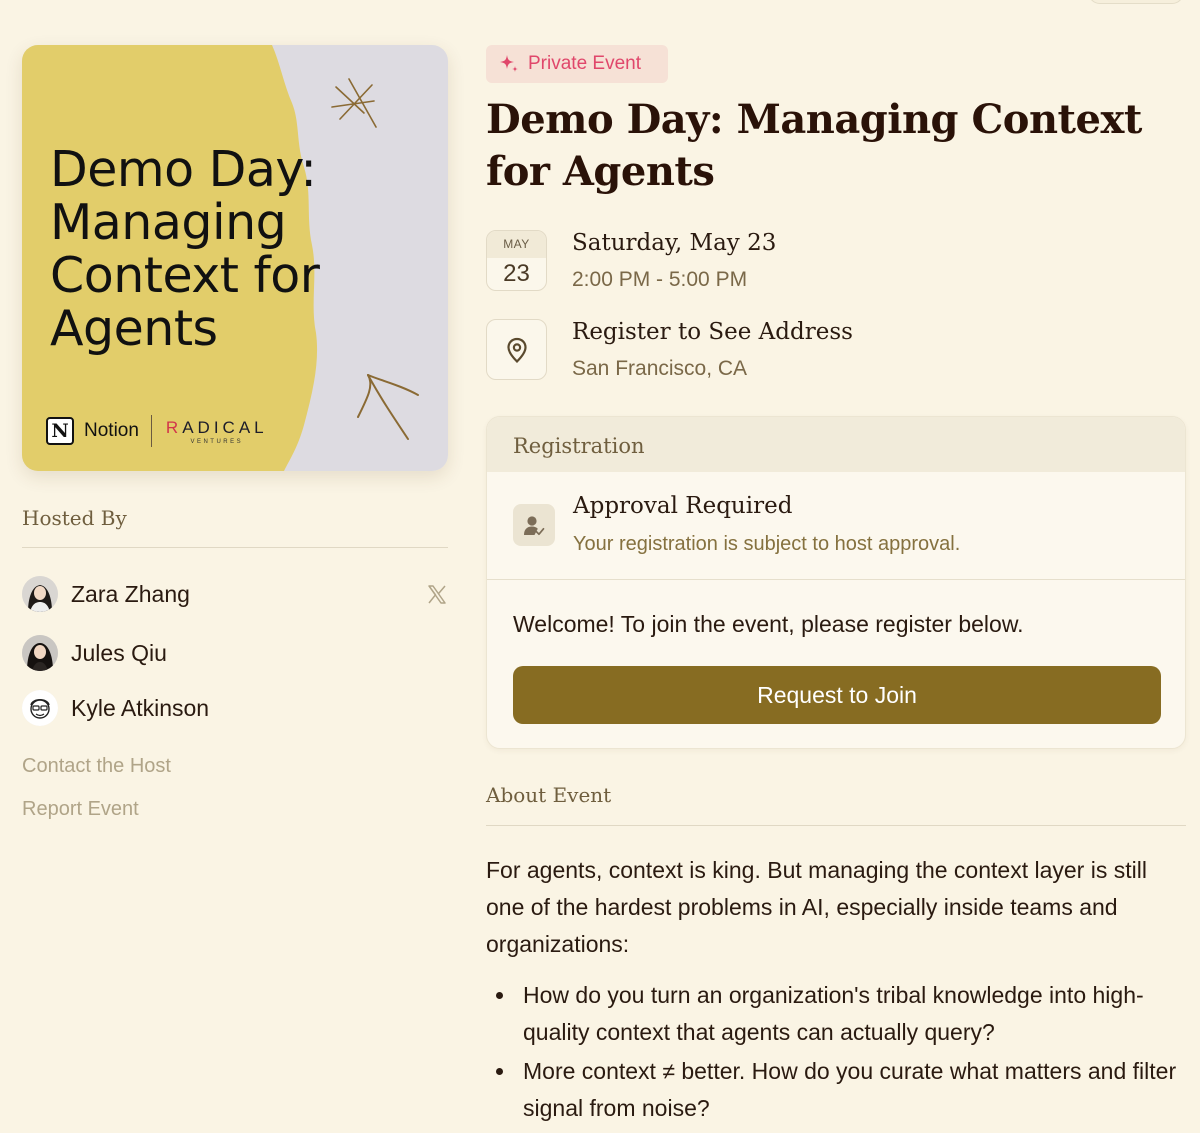 The image size is (1200, 1133). Describe the element at coordinates (1136, 2) in the screenshot. I see `top-nav-pill` at that location.